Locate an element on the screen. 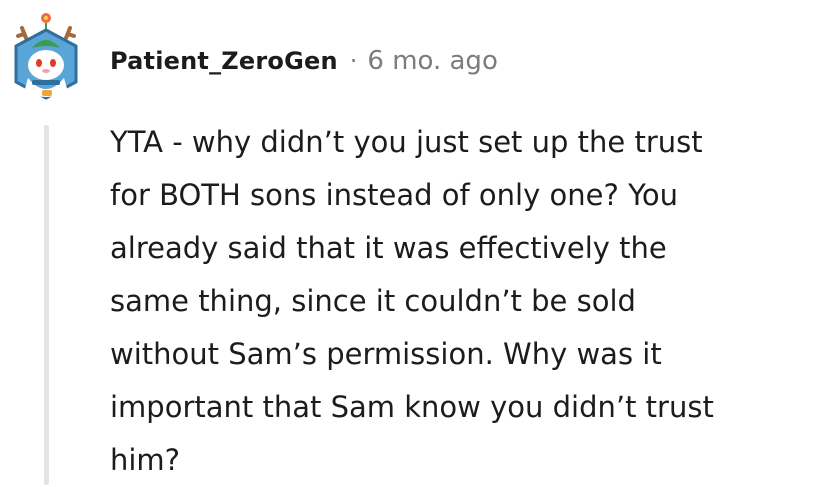  comment-header: Patient_ZeroGen · 6 mo. ago is located at coordinates (254, 57).